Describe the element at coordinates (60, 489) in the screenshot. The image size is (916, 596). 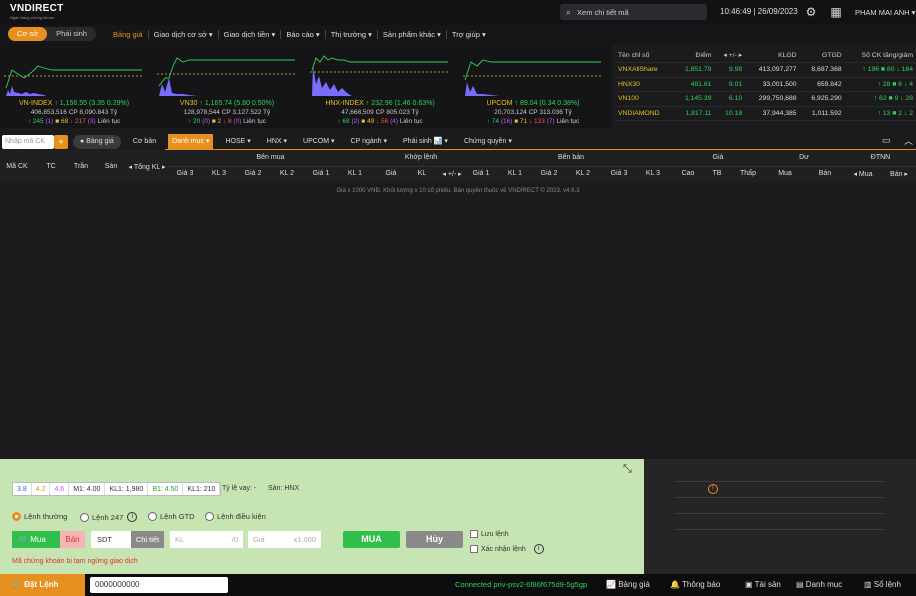
I see `quote-ceiling: 4.6` at that location.